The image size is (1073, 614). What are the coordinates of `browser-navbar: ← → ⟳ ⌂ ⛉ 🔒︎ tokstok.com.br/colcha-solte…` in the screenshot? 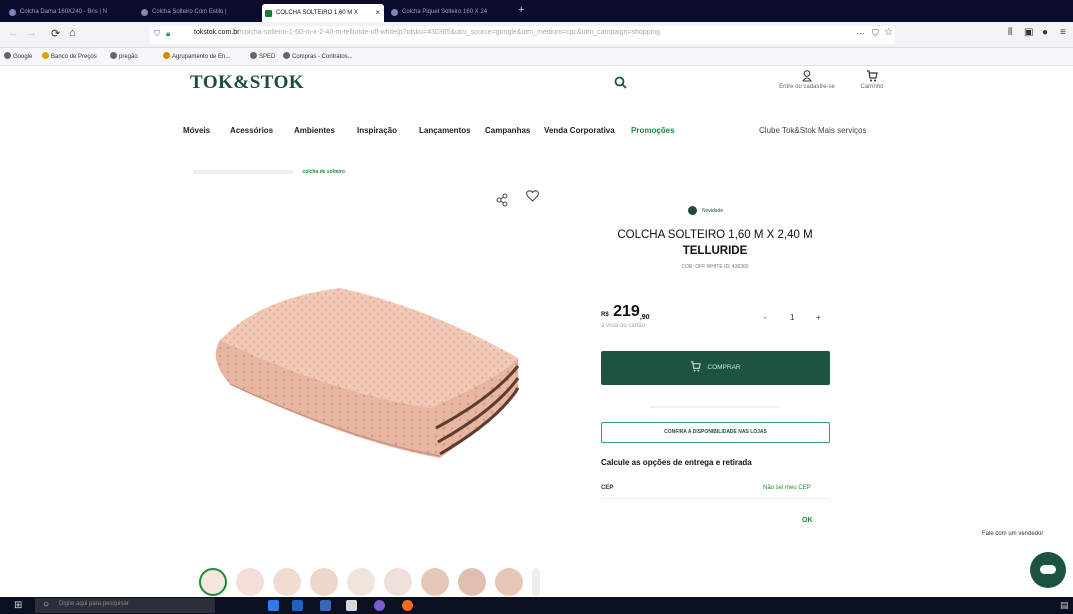 It's located at (536, 35).